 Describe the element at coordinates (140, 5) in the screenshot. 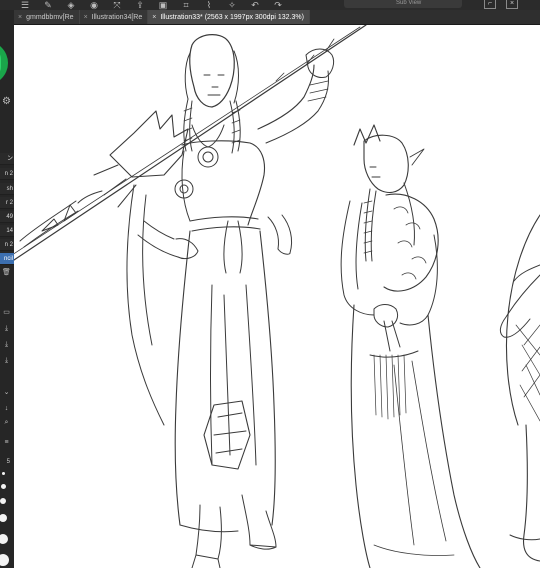

I see `export-icon: ⇪` at that location.